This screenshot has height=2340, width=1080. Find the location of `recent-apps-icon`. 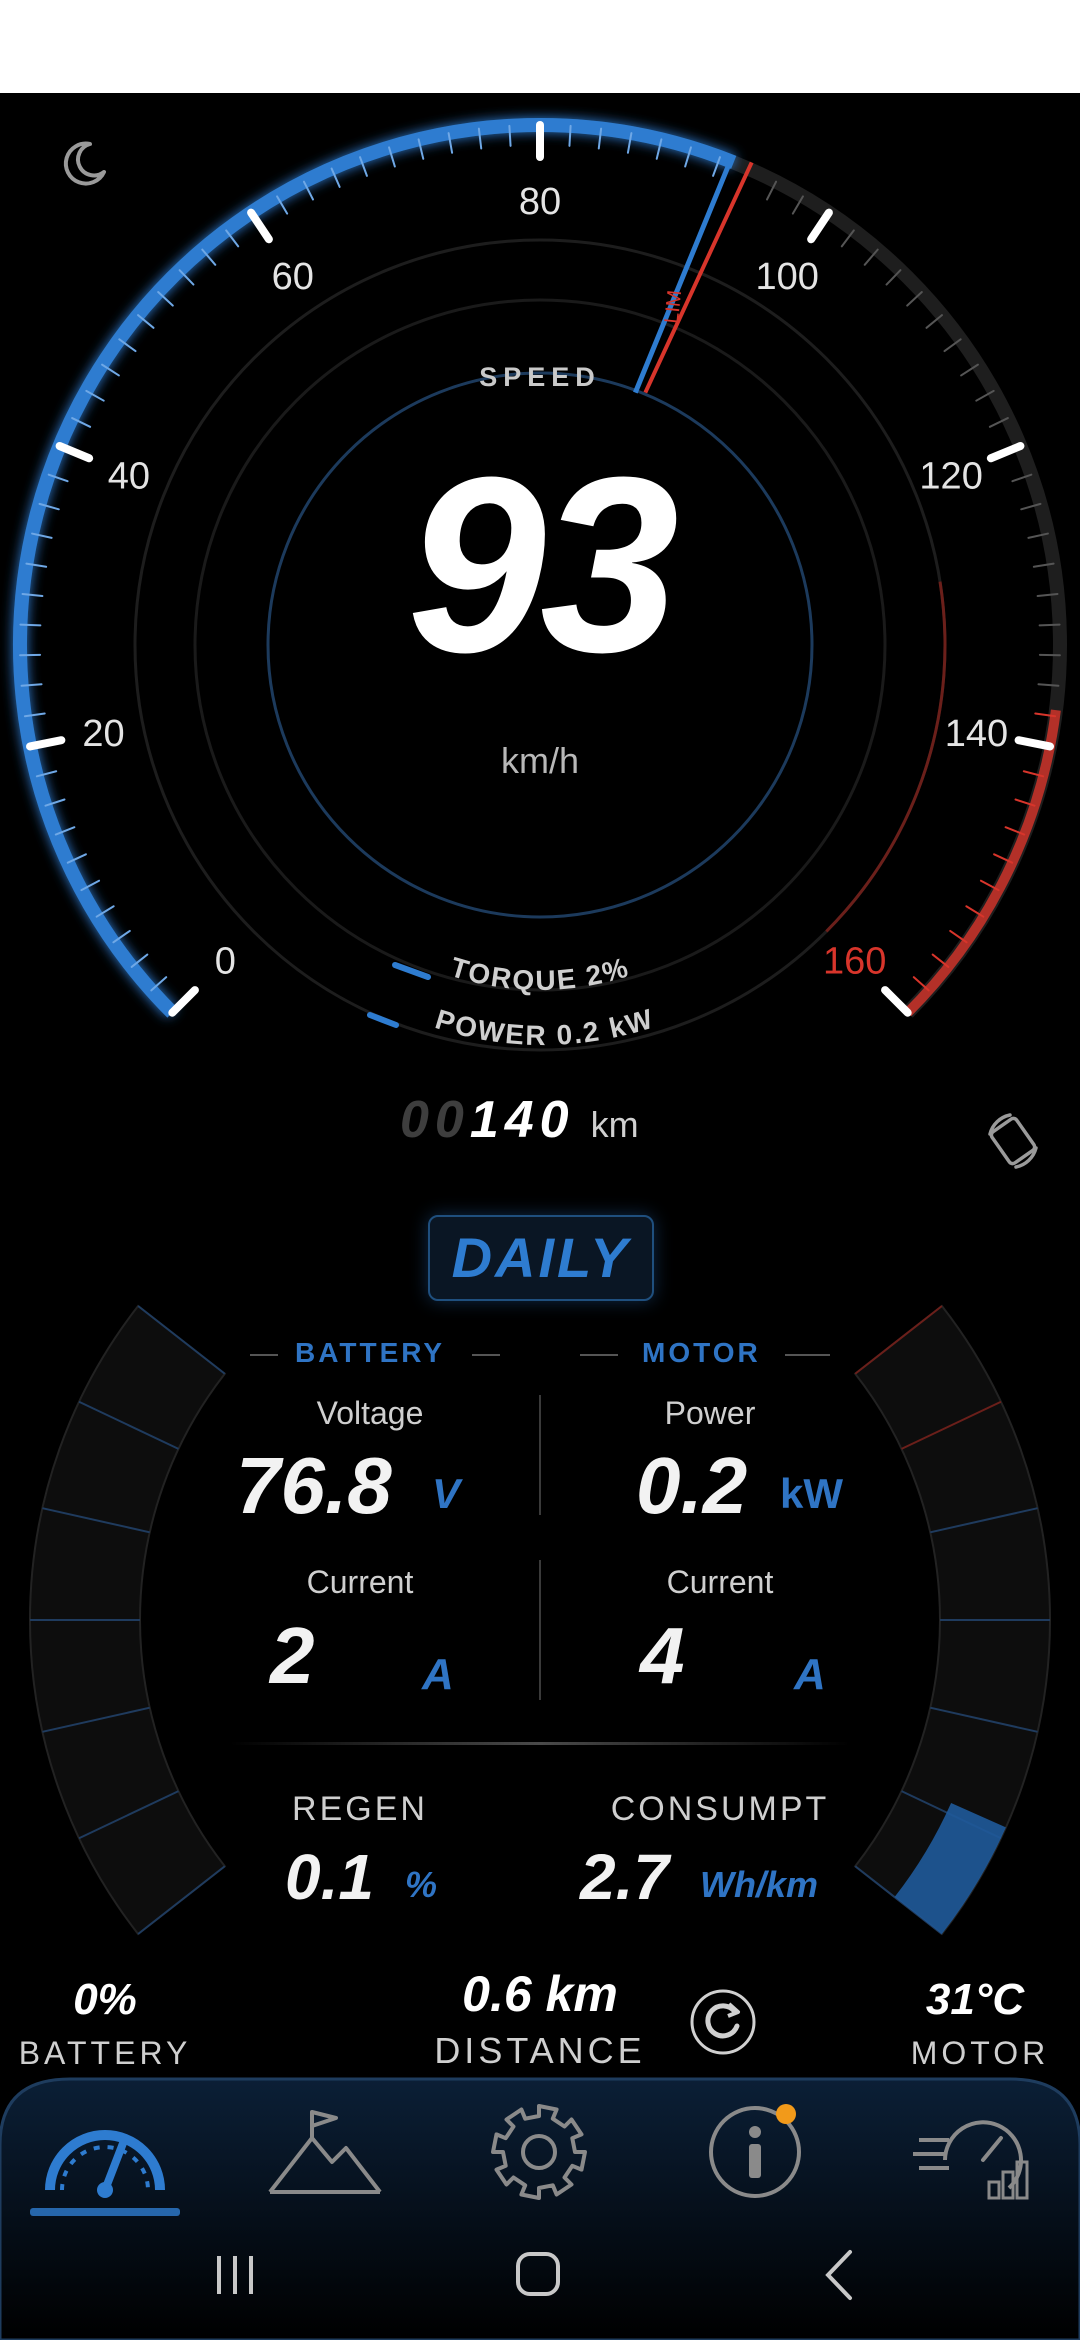

recent-apps-icon is located at coordinates (235, 2275).